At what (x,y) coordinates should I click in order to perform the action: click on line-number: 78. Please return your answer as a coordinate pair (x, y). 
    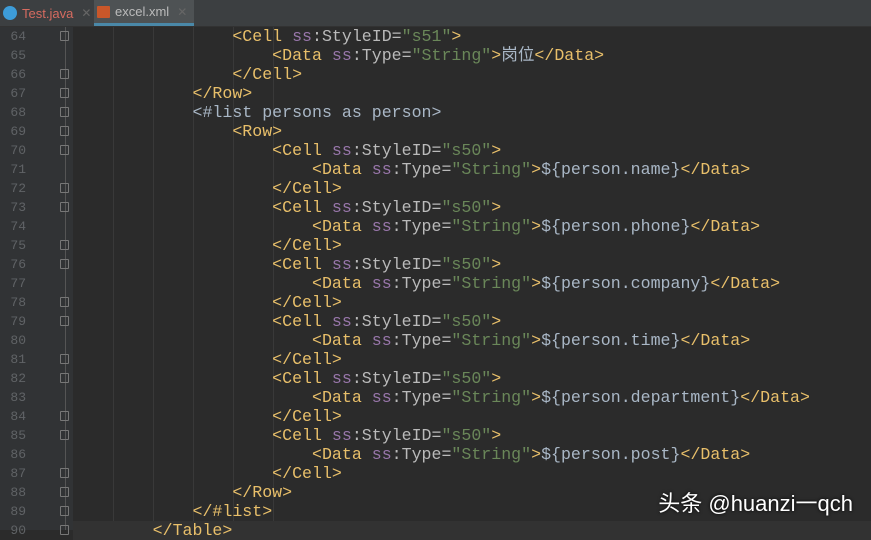
    Looking at the image, I should click on (18, 302).